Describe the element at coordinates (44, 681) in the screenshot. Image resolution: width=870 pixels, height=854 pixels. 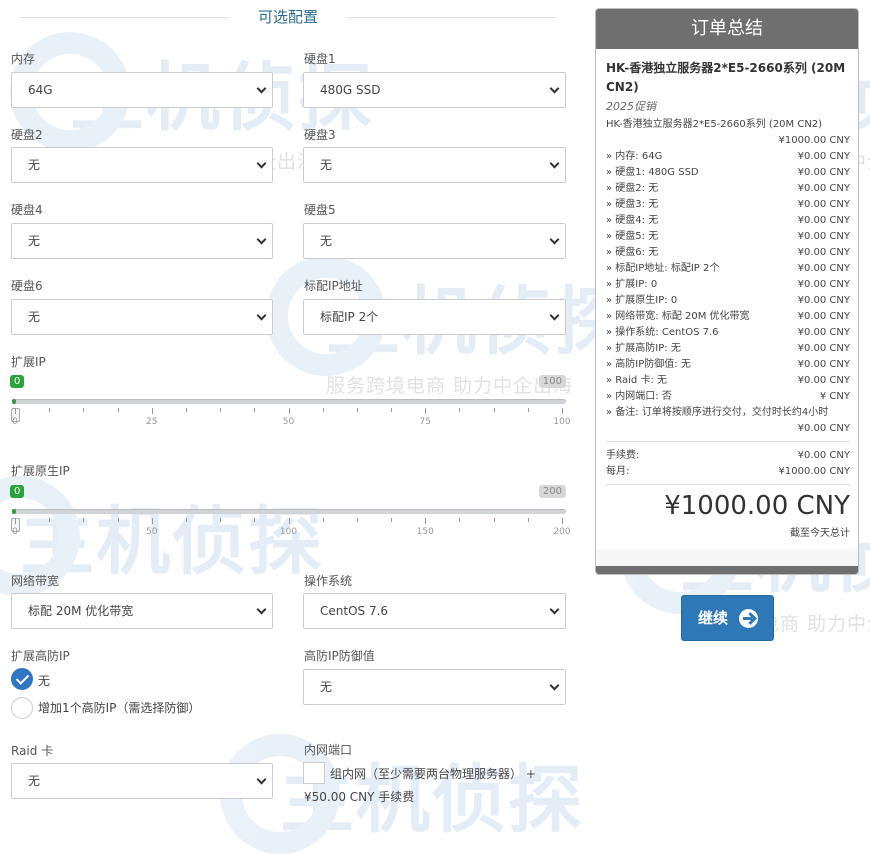
I see `ddos-none-label: 无` at that location.